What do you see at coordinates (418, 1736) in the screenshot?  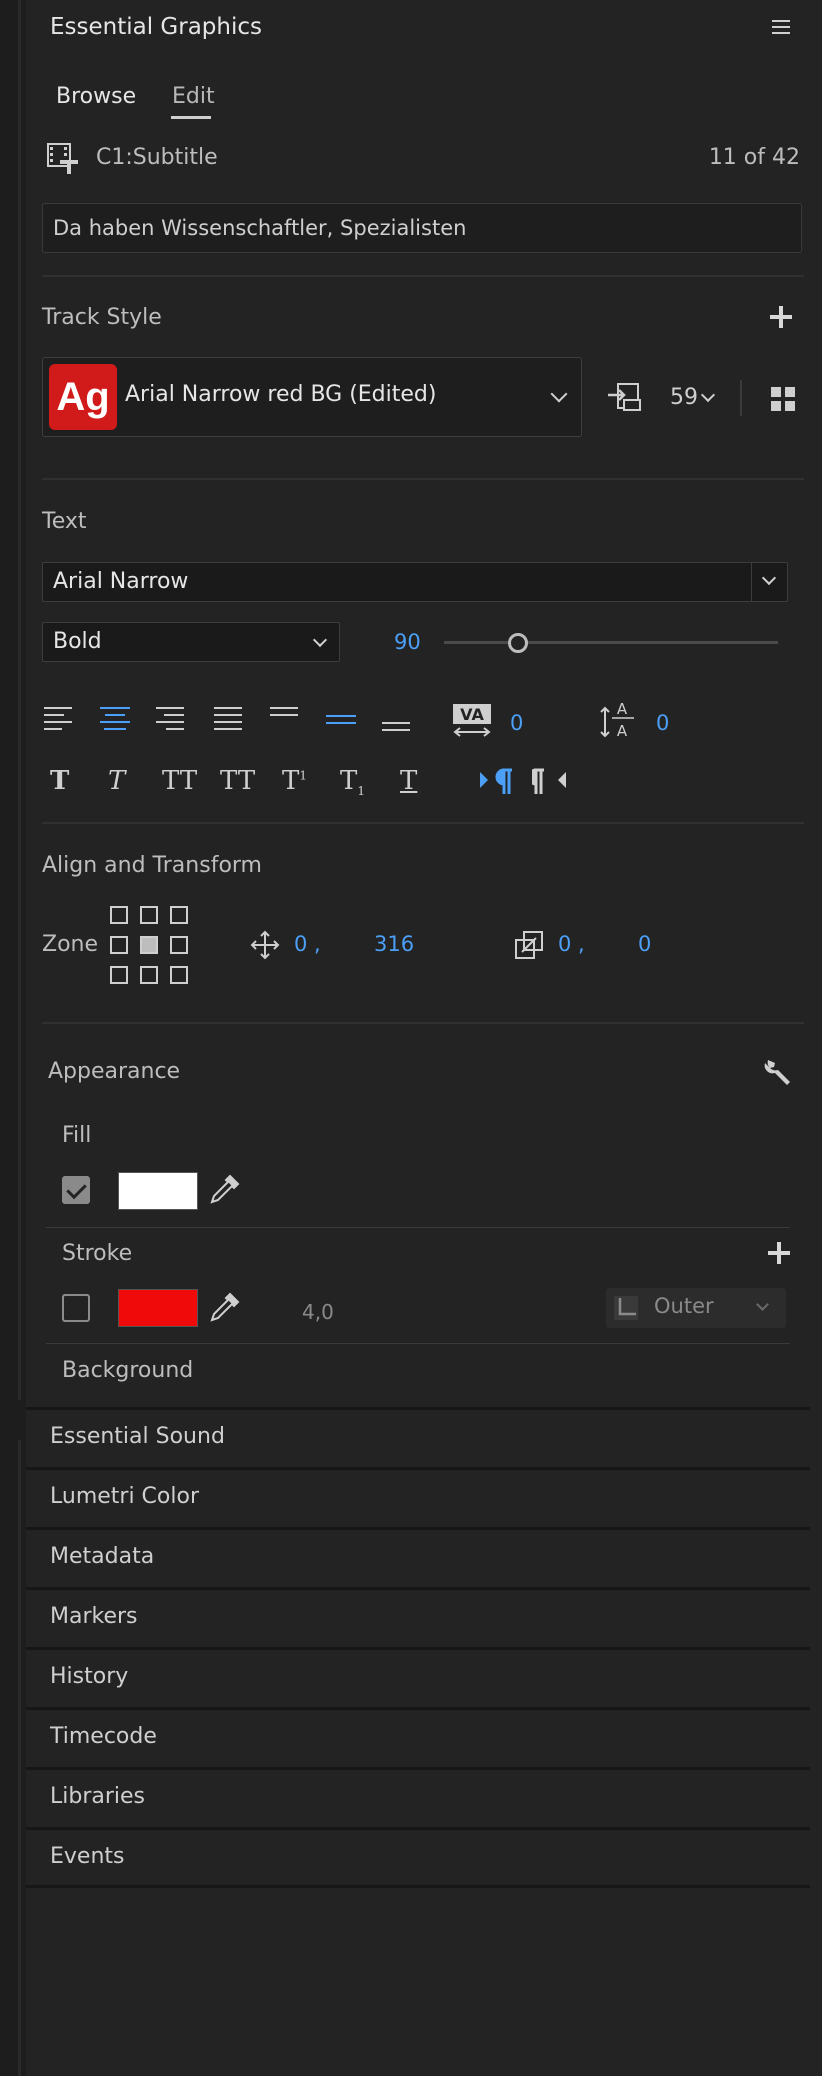 I see `panel-timecode: Timecode` at bounding box center [418, 1736].